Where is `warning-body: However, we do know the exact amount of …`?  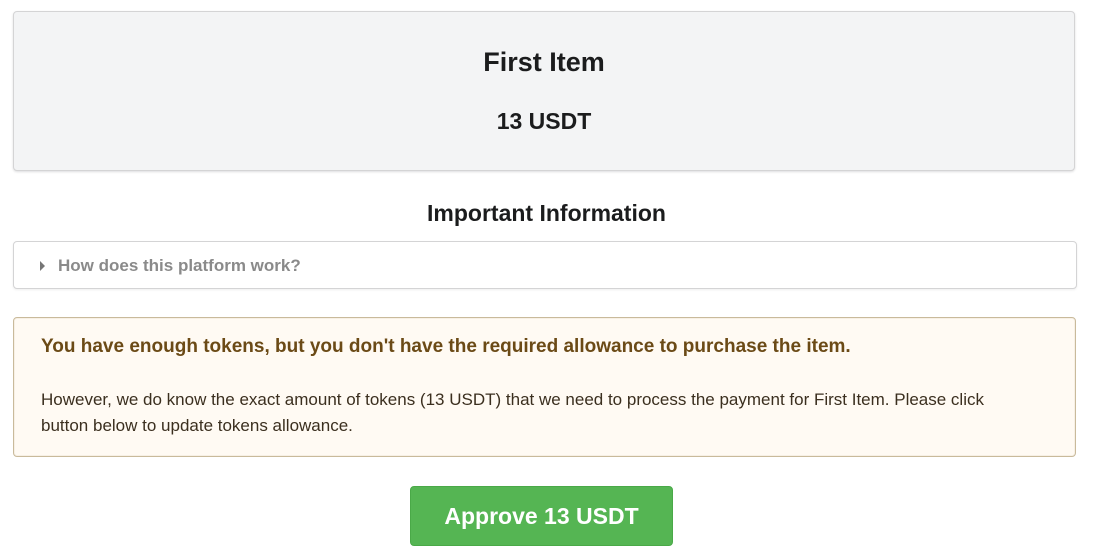
warning-body: However, we do know the exact amount of … is located at coordinates (512, 412).